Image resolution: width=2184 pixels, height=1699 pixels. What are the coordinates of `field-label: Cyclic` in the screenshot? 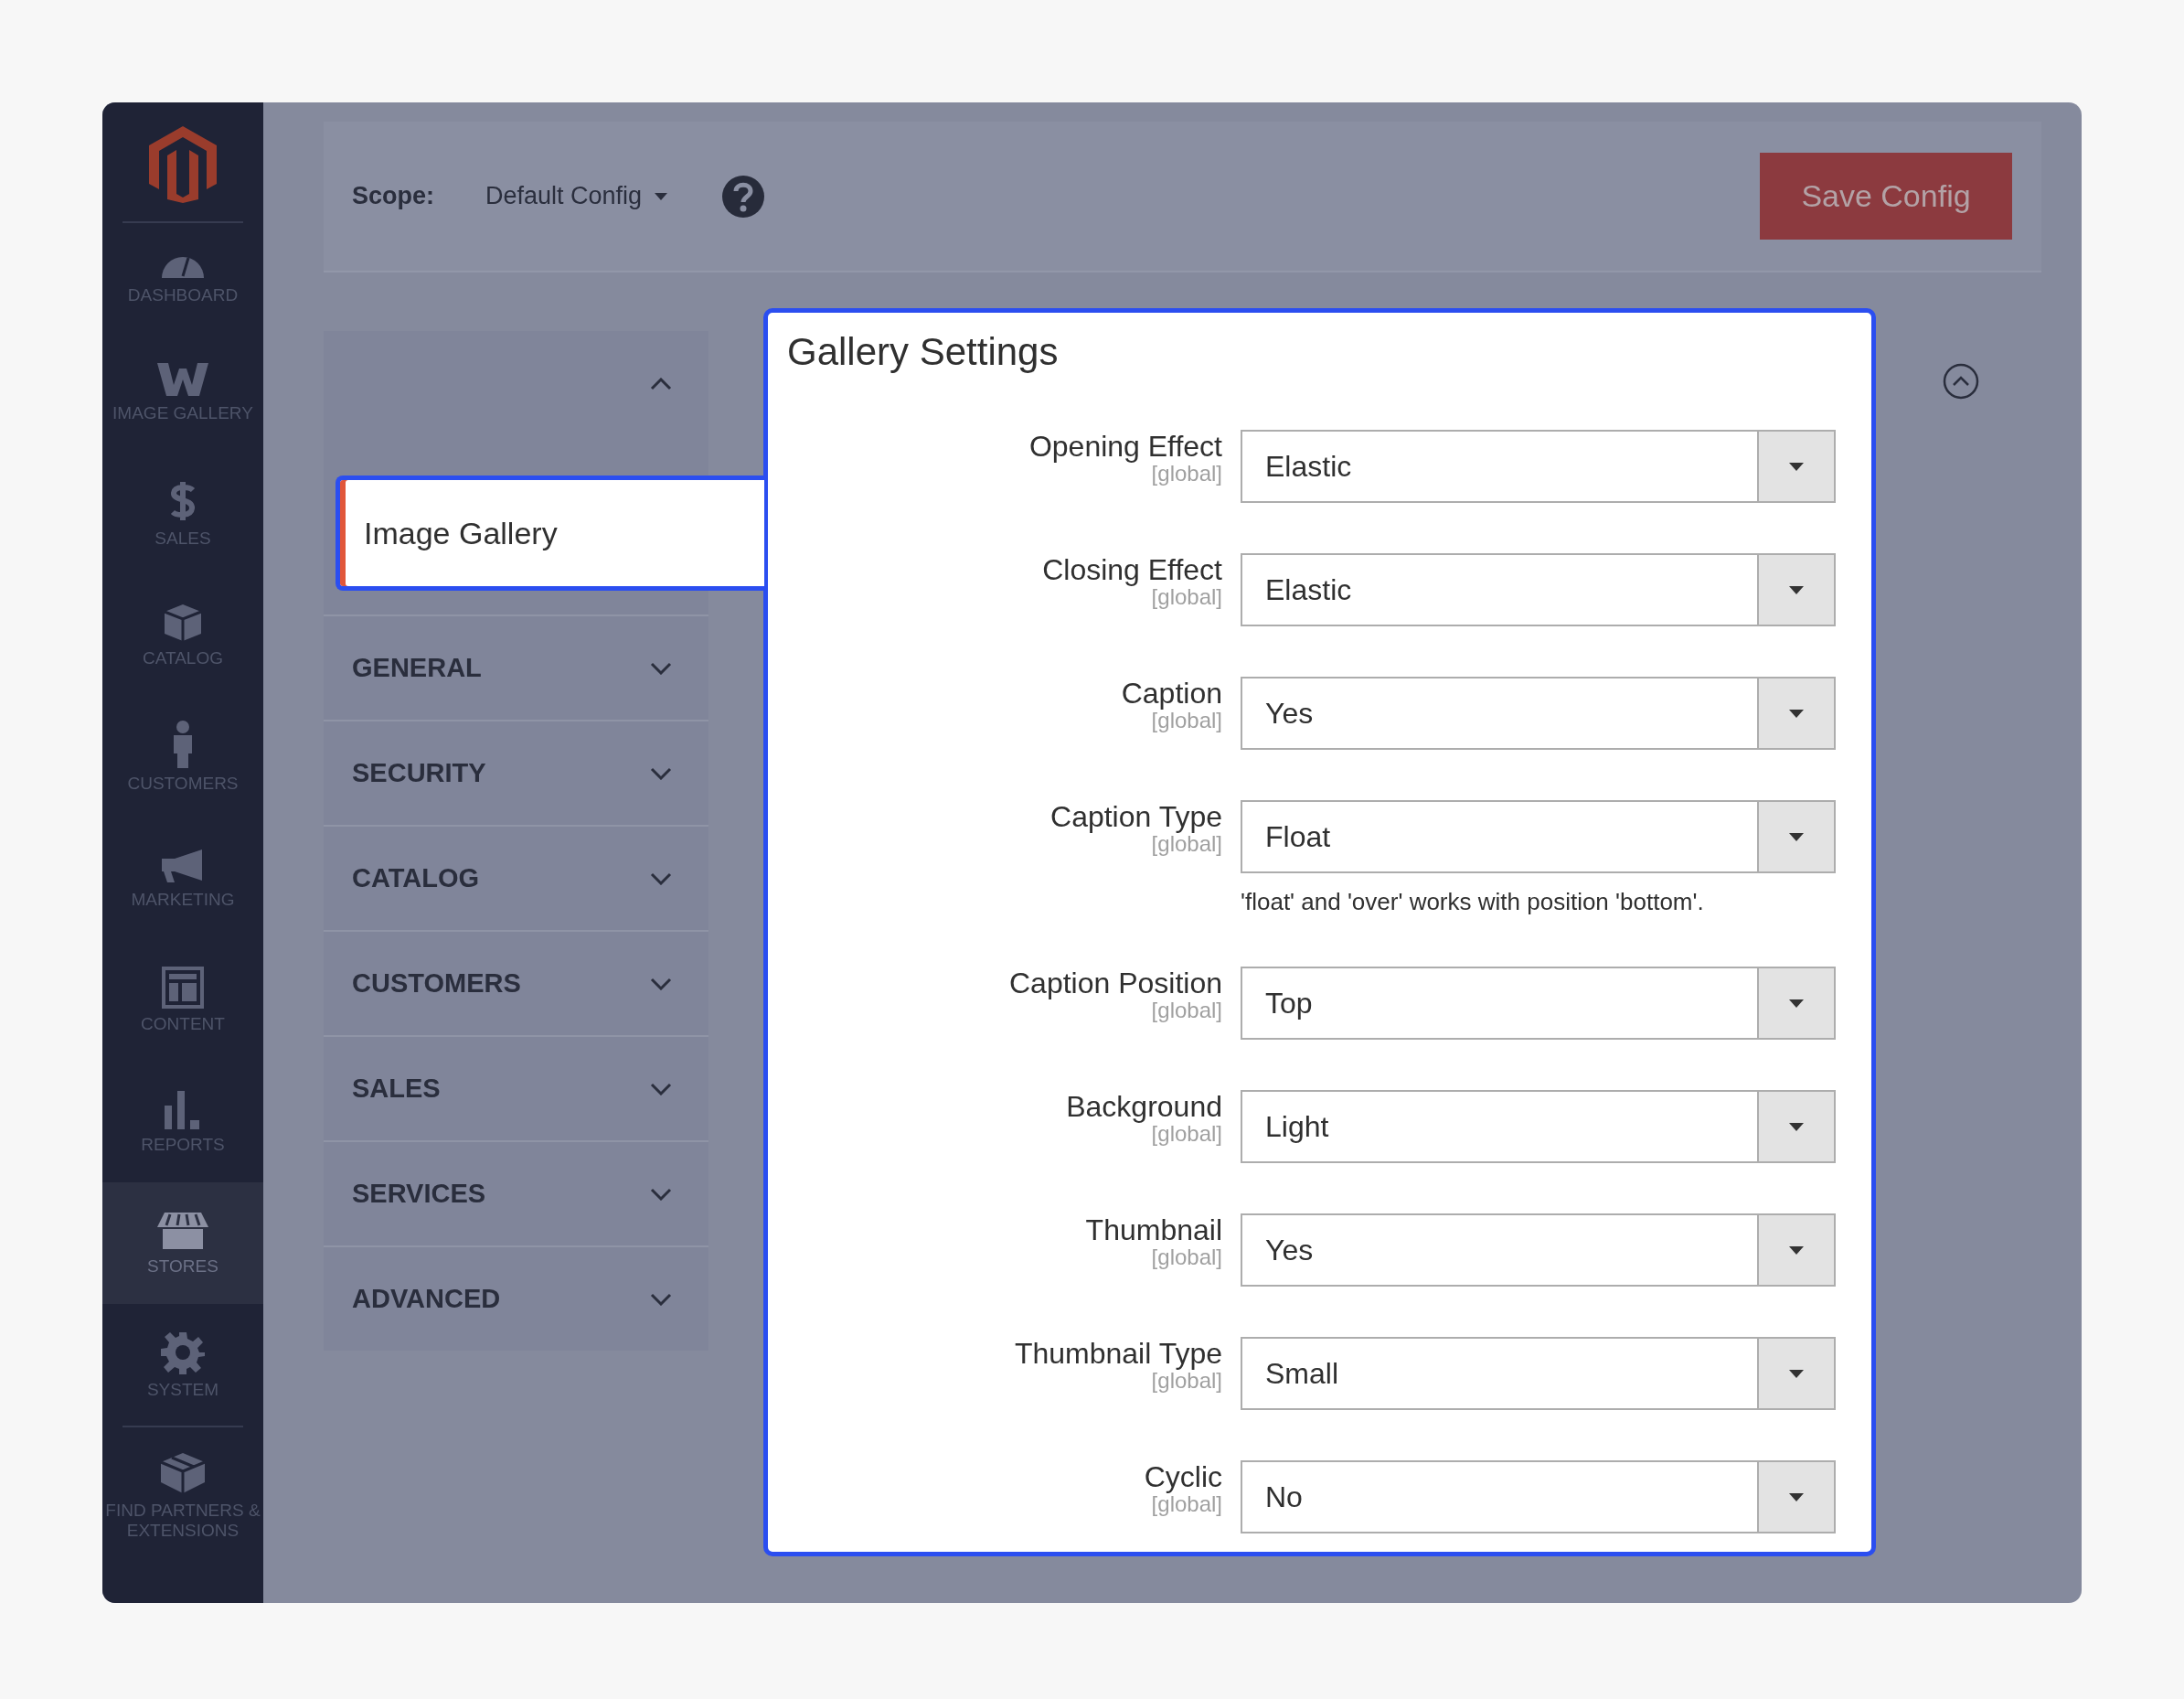 It's located at (1182, 1477).